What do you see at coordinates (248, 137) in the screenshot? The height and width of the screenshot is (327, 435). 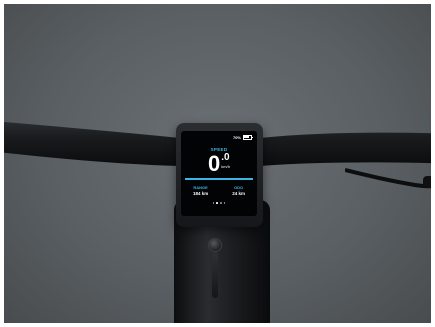 I see `battery-icon` at bounding box center [248, 137].